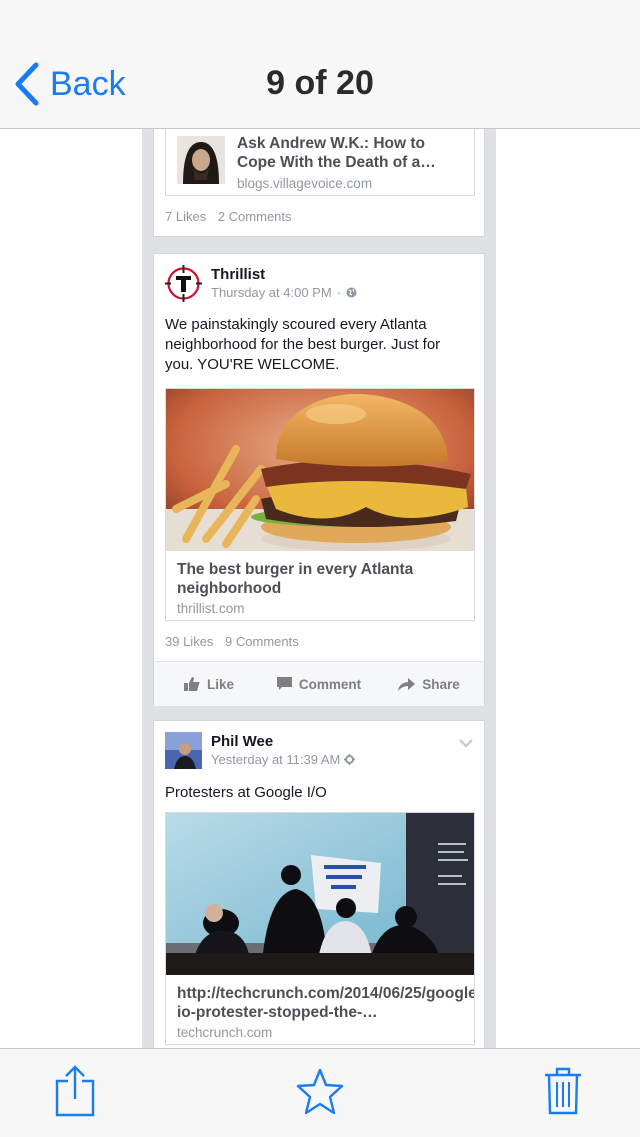  Describe the element at coordinates (284, 683) in the screenshot. I see `comment-icon` at that location.